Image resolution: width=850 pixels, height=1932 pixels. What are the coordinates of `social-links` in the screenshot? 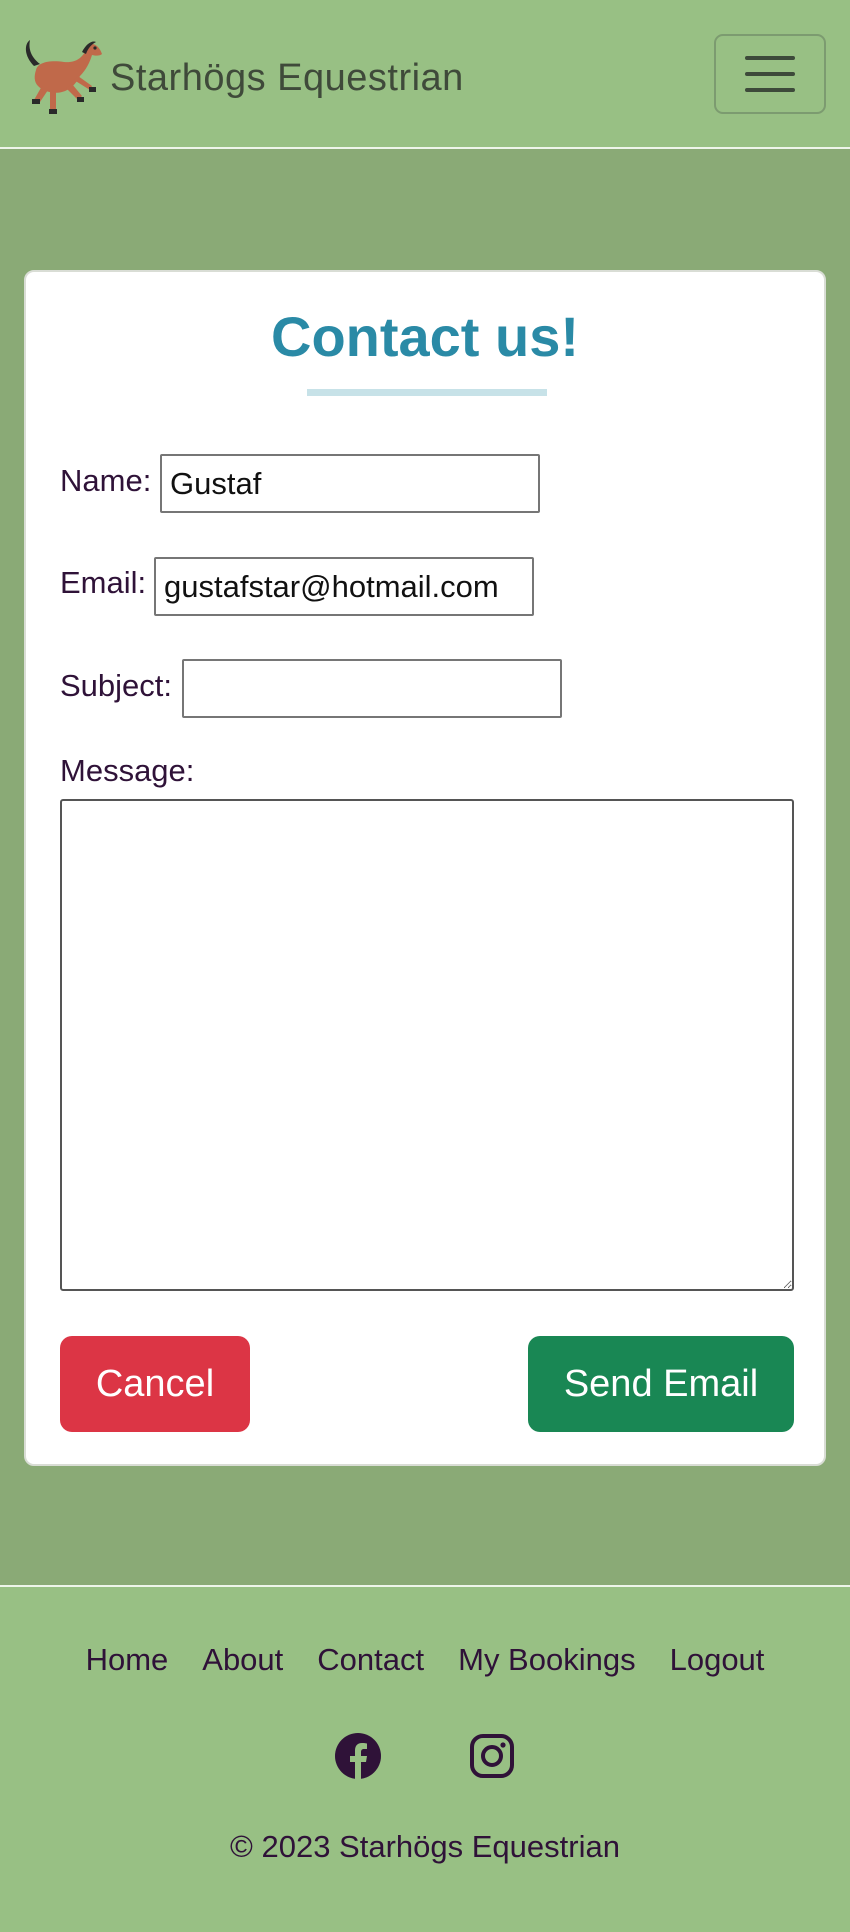 It's located at (425, 1756).